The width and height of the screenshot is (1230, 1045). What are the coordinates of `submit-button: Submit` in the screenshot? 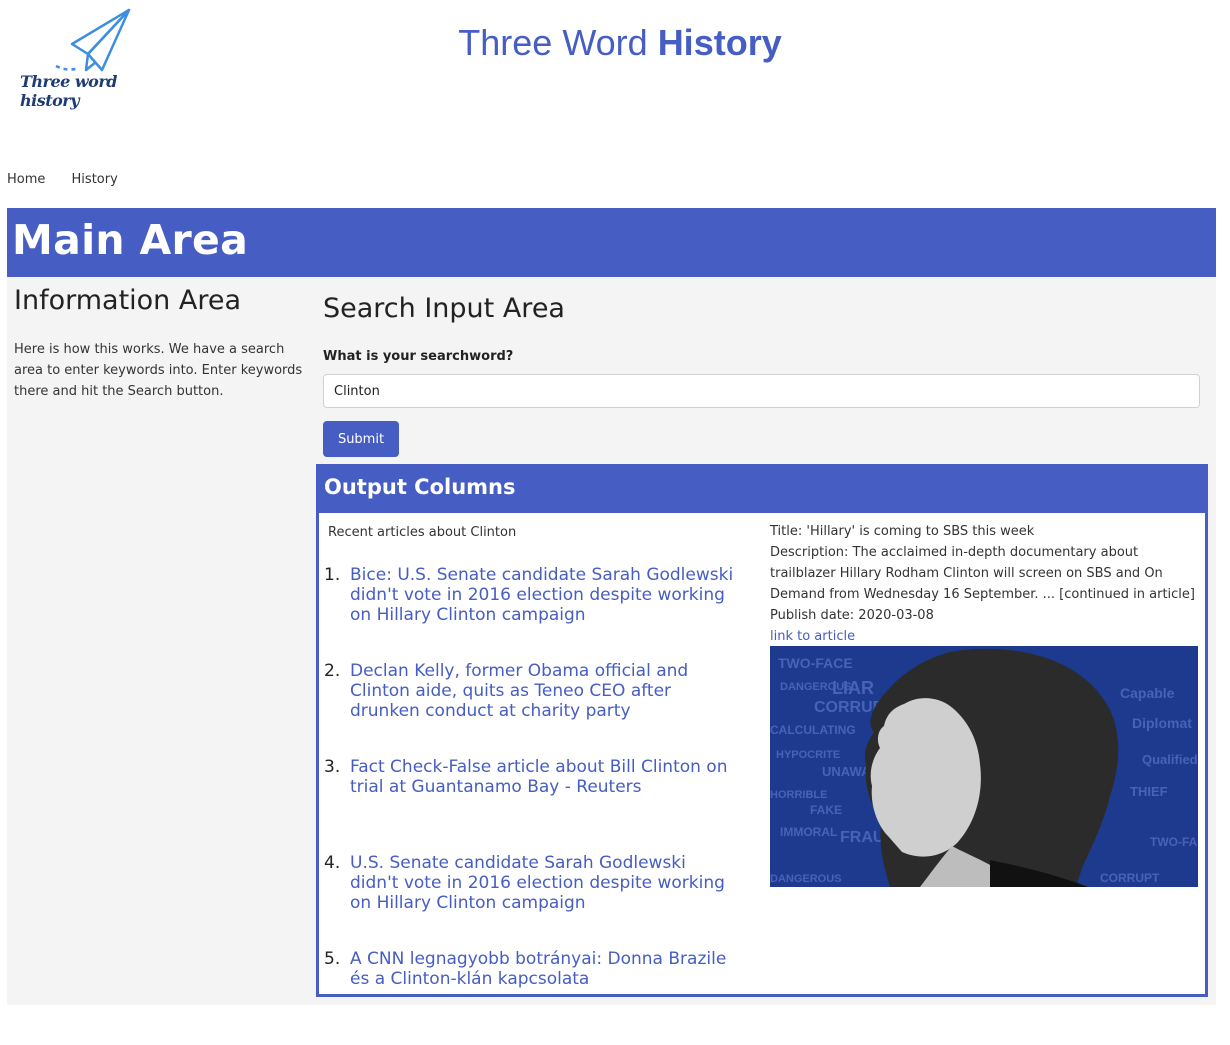 It's located at (361, 439).